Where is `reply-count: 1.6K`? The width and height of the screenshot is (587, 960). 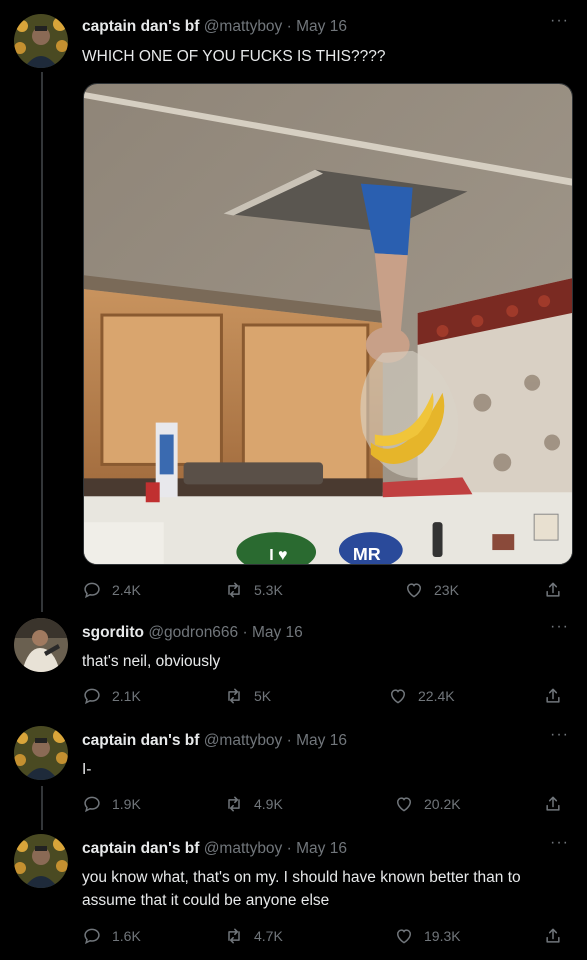 reply-count: 1.6K is located at coordinates (126, 936).